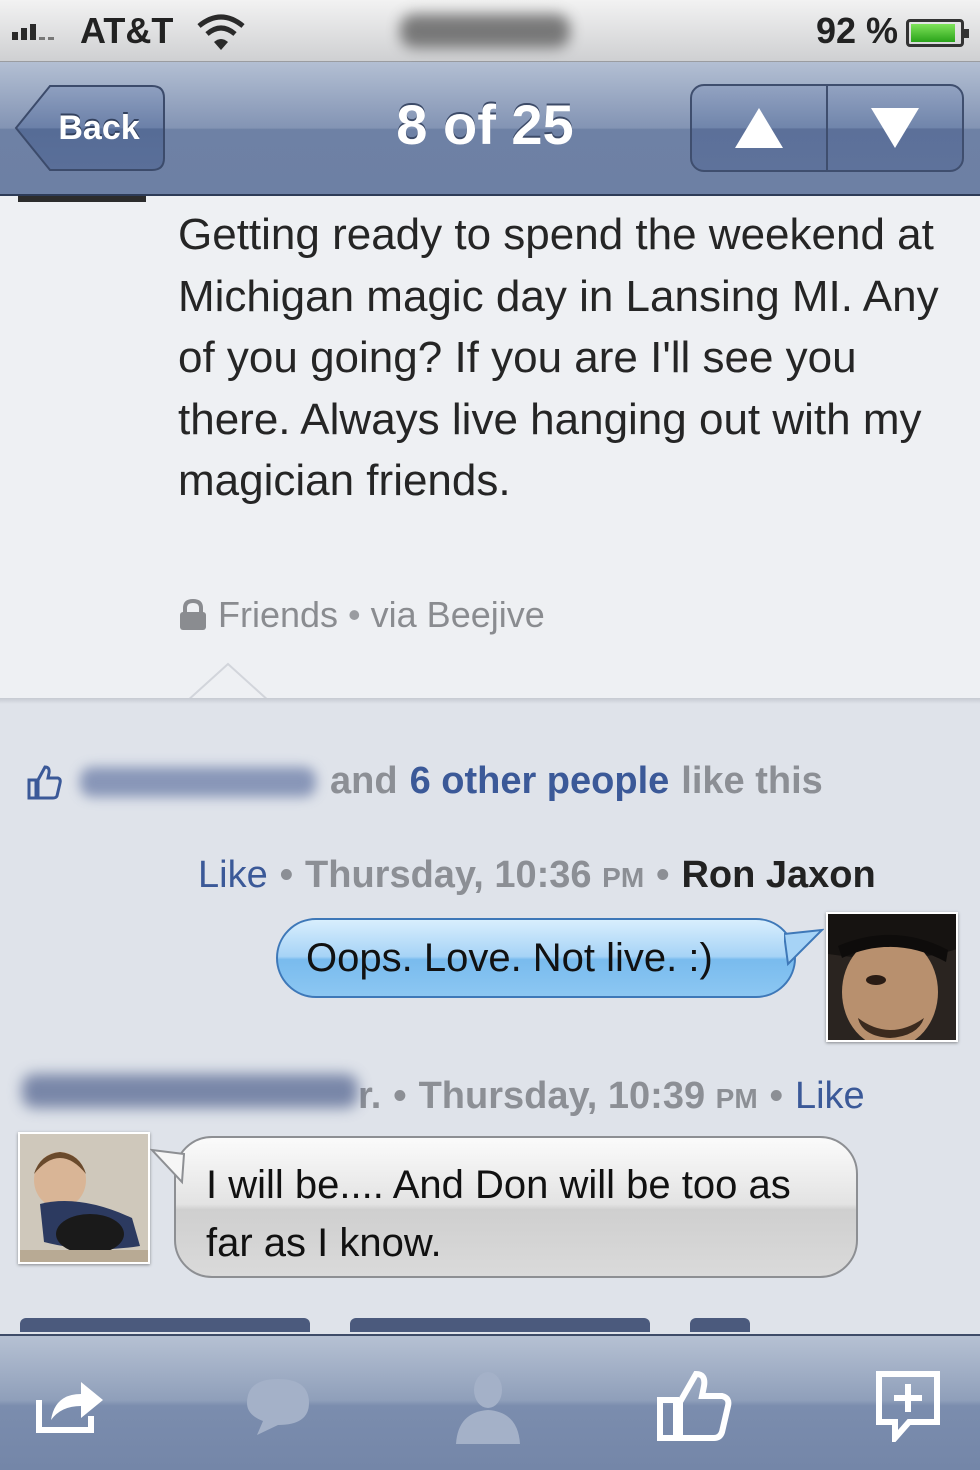 This screenshot has height=1470, width=980. Describe the element at coordinates (490, 1325) in the screenshot. I see `next-comment-meta-clipped` at that location.